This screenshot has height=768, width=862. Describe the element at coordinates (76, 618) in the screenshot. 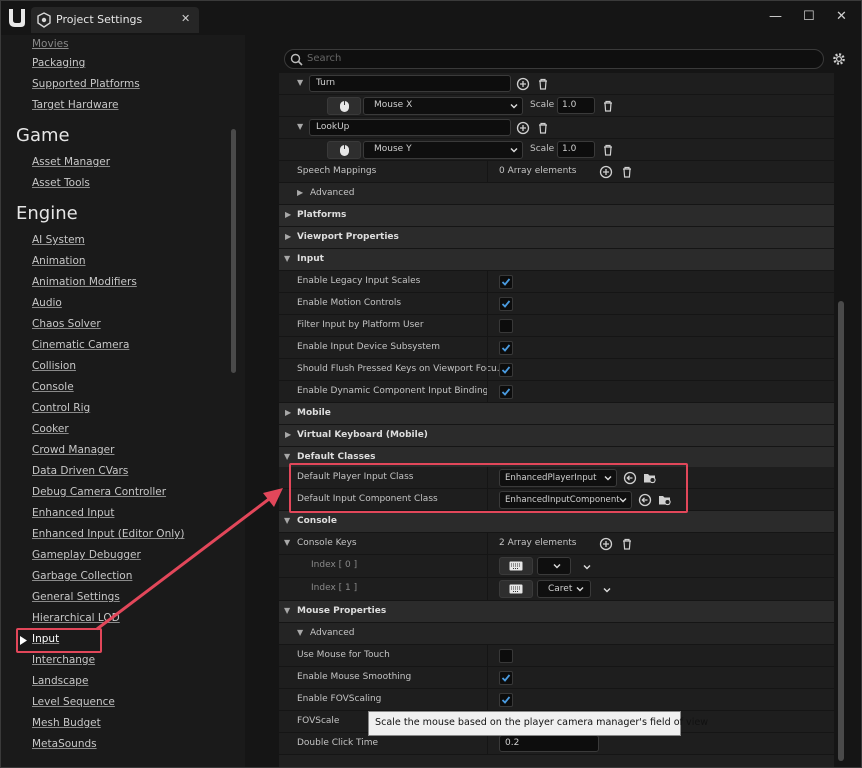

I see `sidebar-item-hierarchical-lod: Hierarchical LOD` at that location.